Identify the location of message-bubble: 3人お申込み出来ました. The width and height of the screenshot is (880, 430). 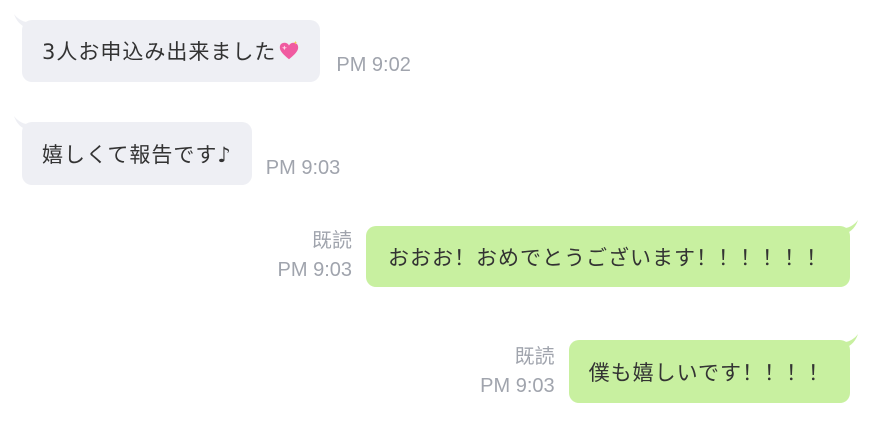
(167, 48).